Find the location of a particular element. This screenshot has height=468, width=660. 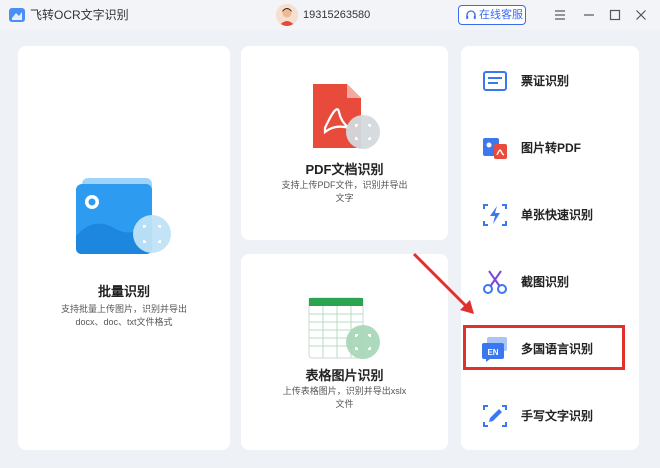

user-phone: 19315263580 is located at coordinates (336, 15).